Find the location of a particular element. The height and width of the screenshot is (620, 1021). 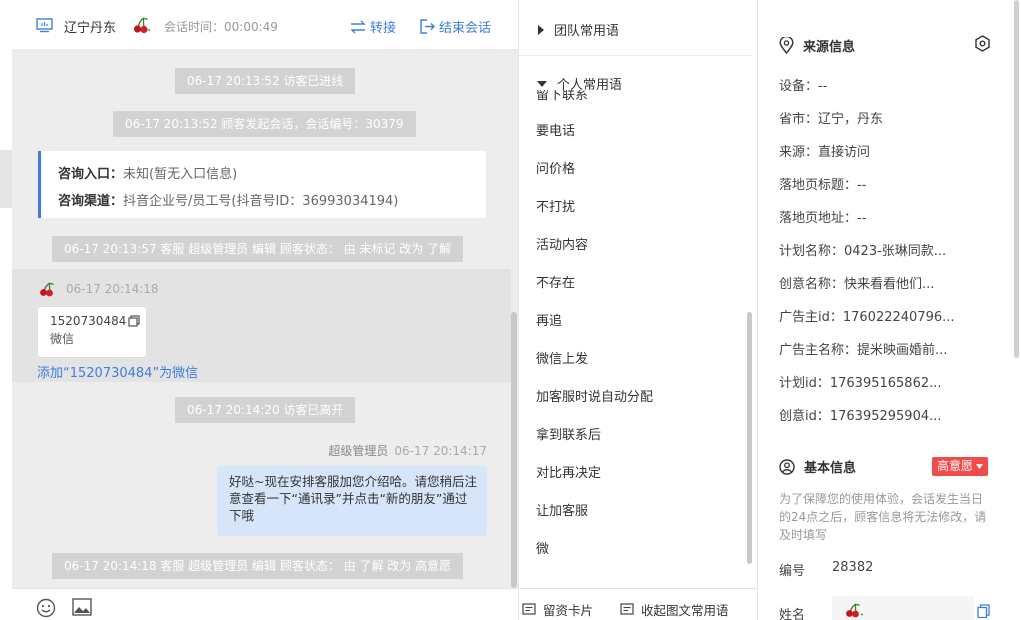

contact-number: 1520730484 is located at coordinates (88, 321).